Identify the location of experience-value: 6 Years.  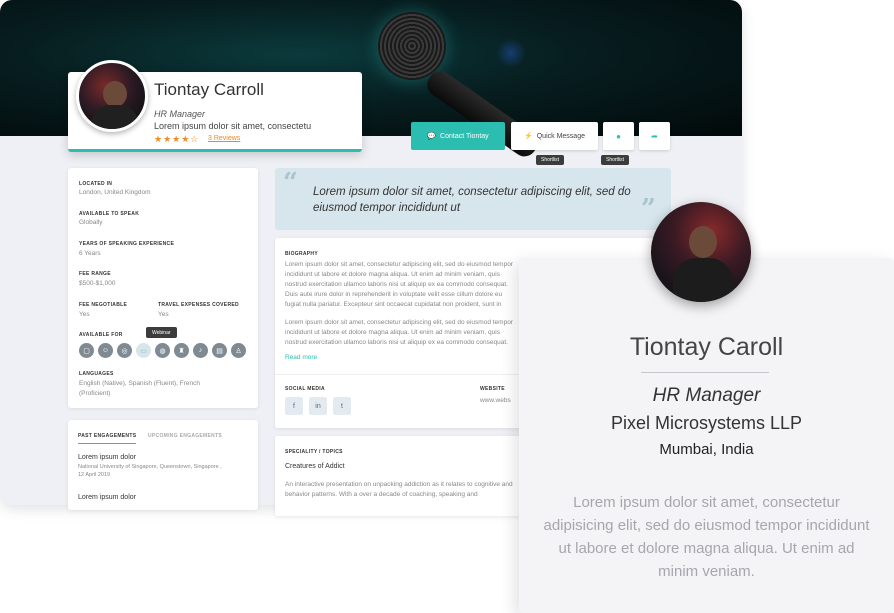
(90, 253).